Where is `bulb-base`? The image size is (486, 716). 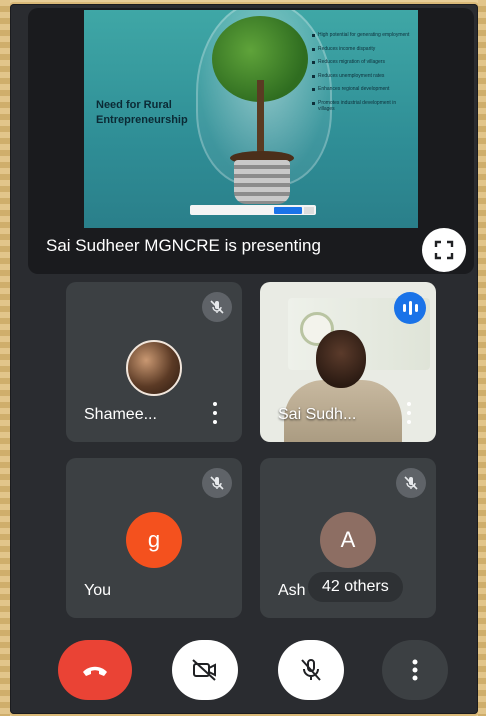 bulb-base is located at coordinates (262, 182).